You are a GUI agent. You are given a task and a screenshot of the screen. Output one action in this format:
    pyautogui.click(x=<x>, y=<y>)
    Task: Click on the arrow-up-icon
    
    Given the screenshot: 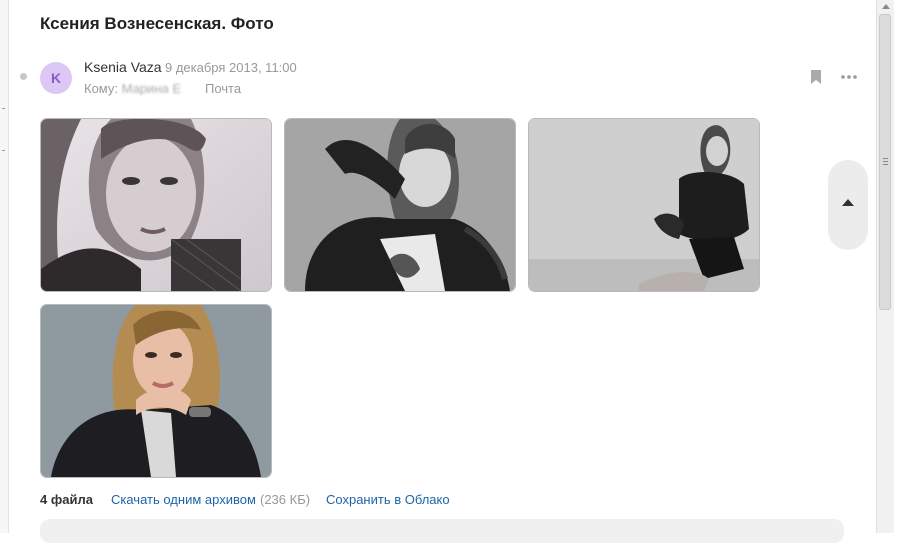 What is the action you would take?
    pyautogui.click(x=848, y=202)
    